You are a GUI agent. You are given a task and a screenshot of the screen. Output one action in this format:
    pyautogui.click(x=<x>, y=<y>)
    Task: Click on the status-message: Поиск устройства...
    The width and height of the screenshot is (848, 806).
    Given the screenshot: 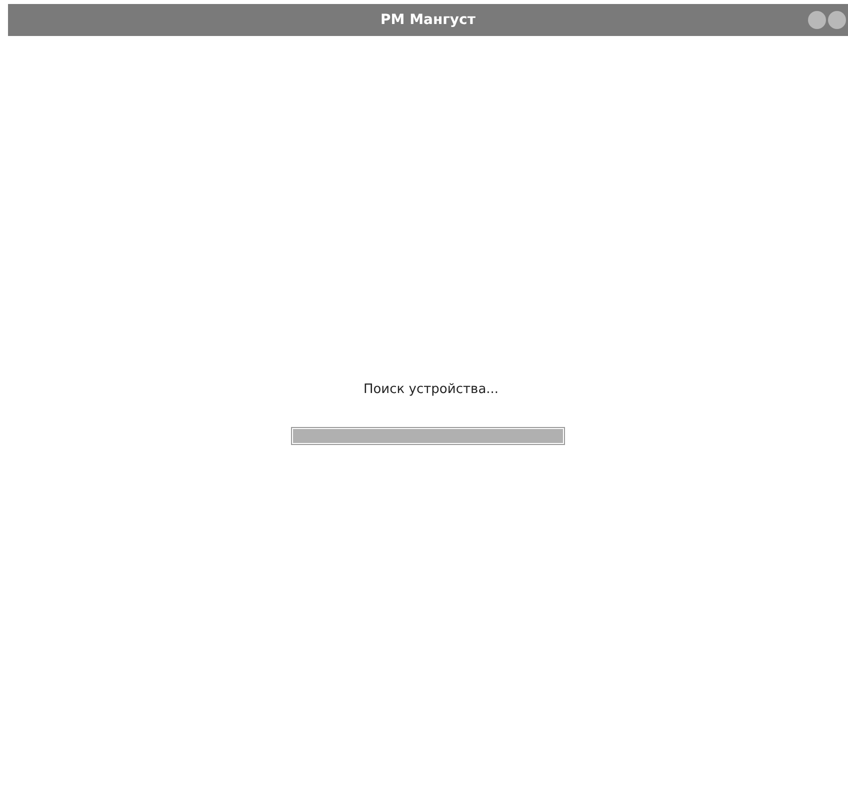 What is the action you would take?
    pyautogui.click(x=431, y=389)
    